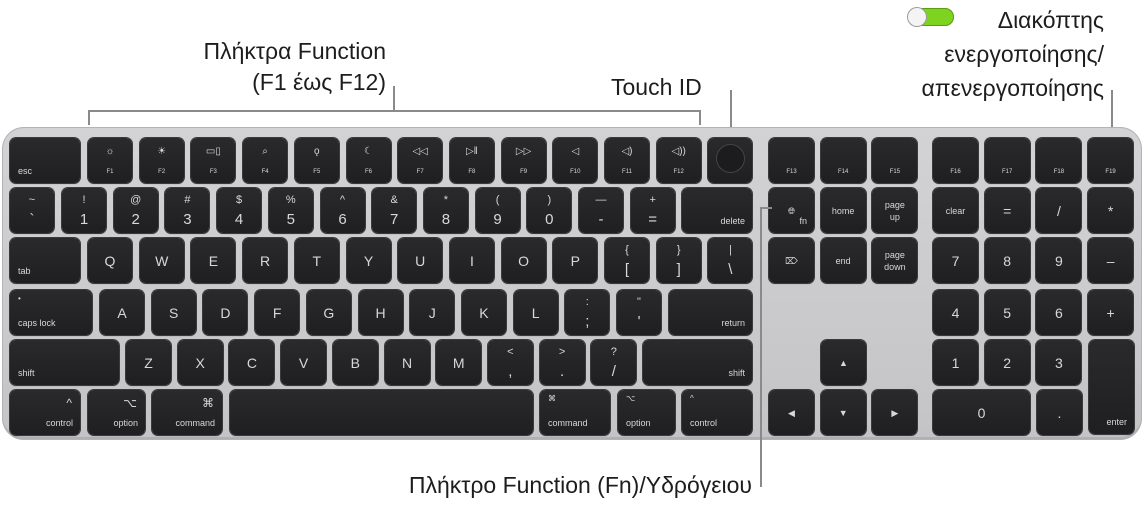 The width and height of the screenshot is (1144, 508). What do you see at coordinates (510, 362) in the screenshot?
I see `key-,: <,` at bounding box center [510, 362].